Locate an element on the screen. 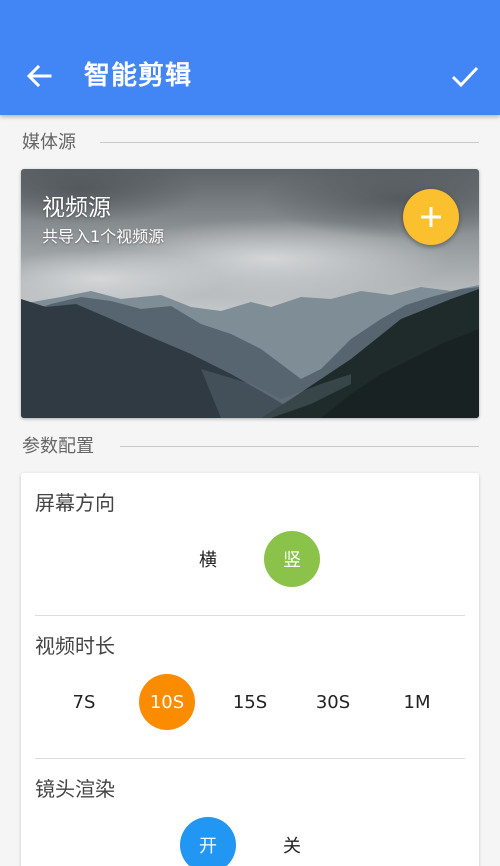 This screenshot has height=866, width=500. app-bar: 智能剪辑 is located at coordinates (250, 57).